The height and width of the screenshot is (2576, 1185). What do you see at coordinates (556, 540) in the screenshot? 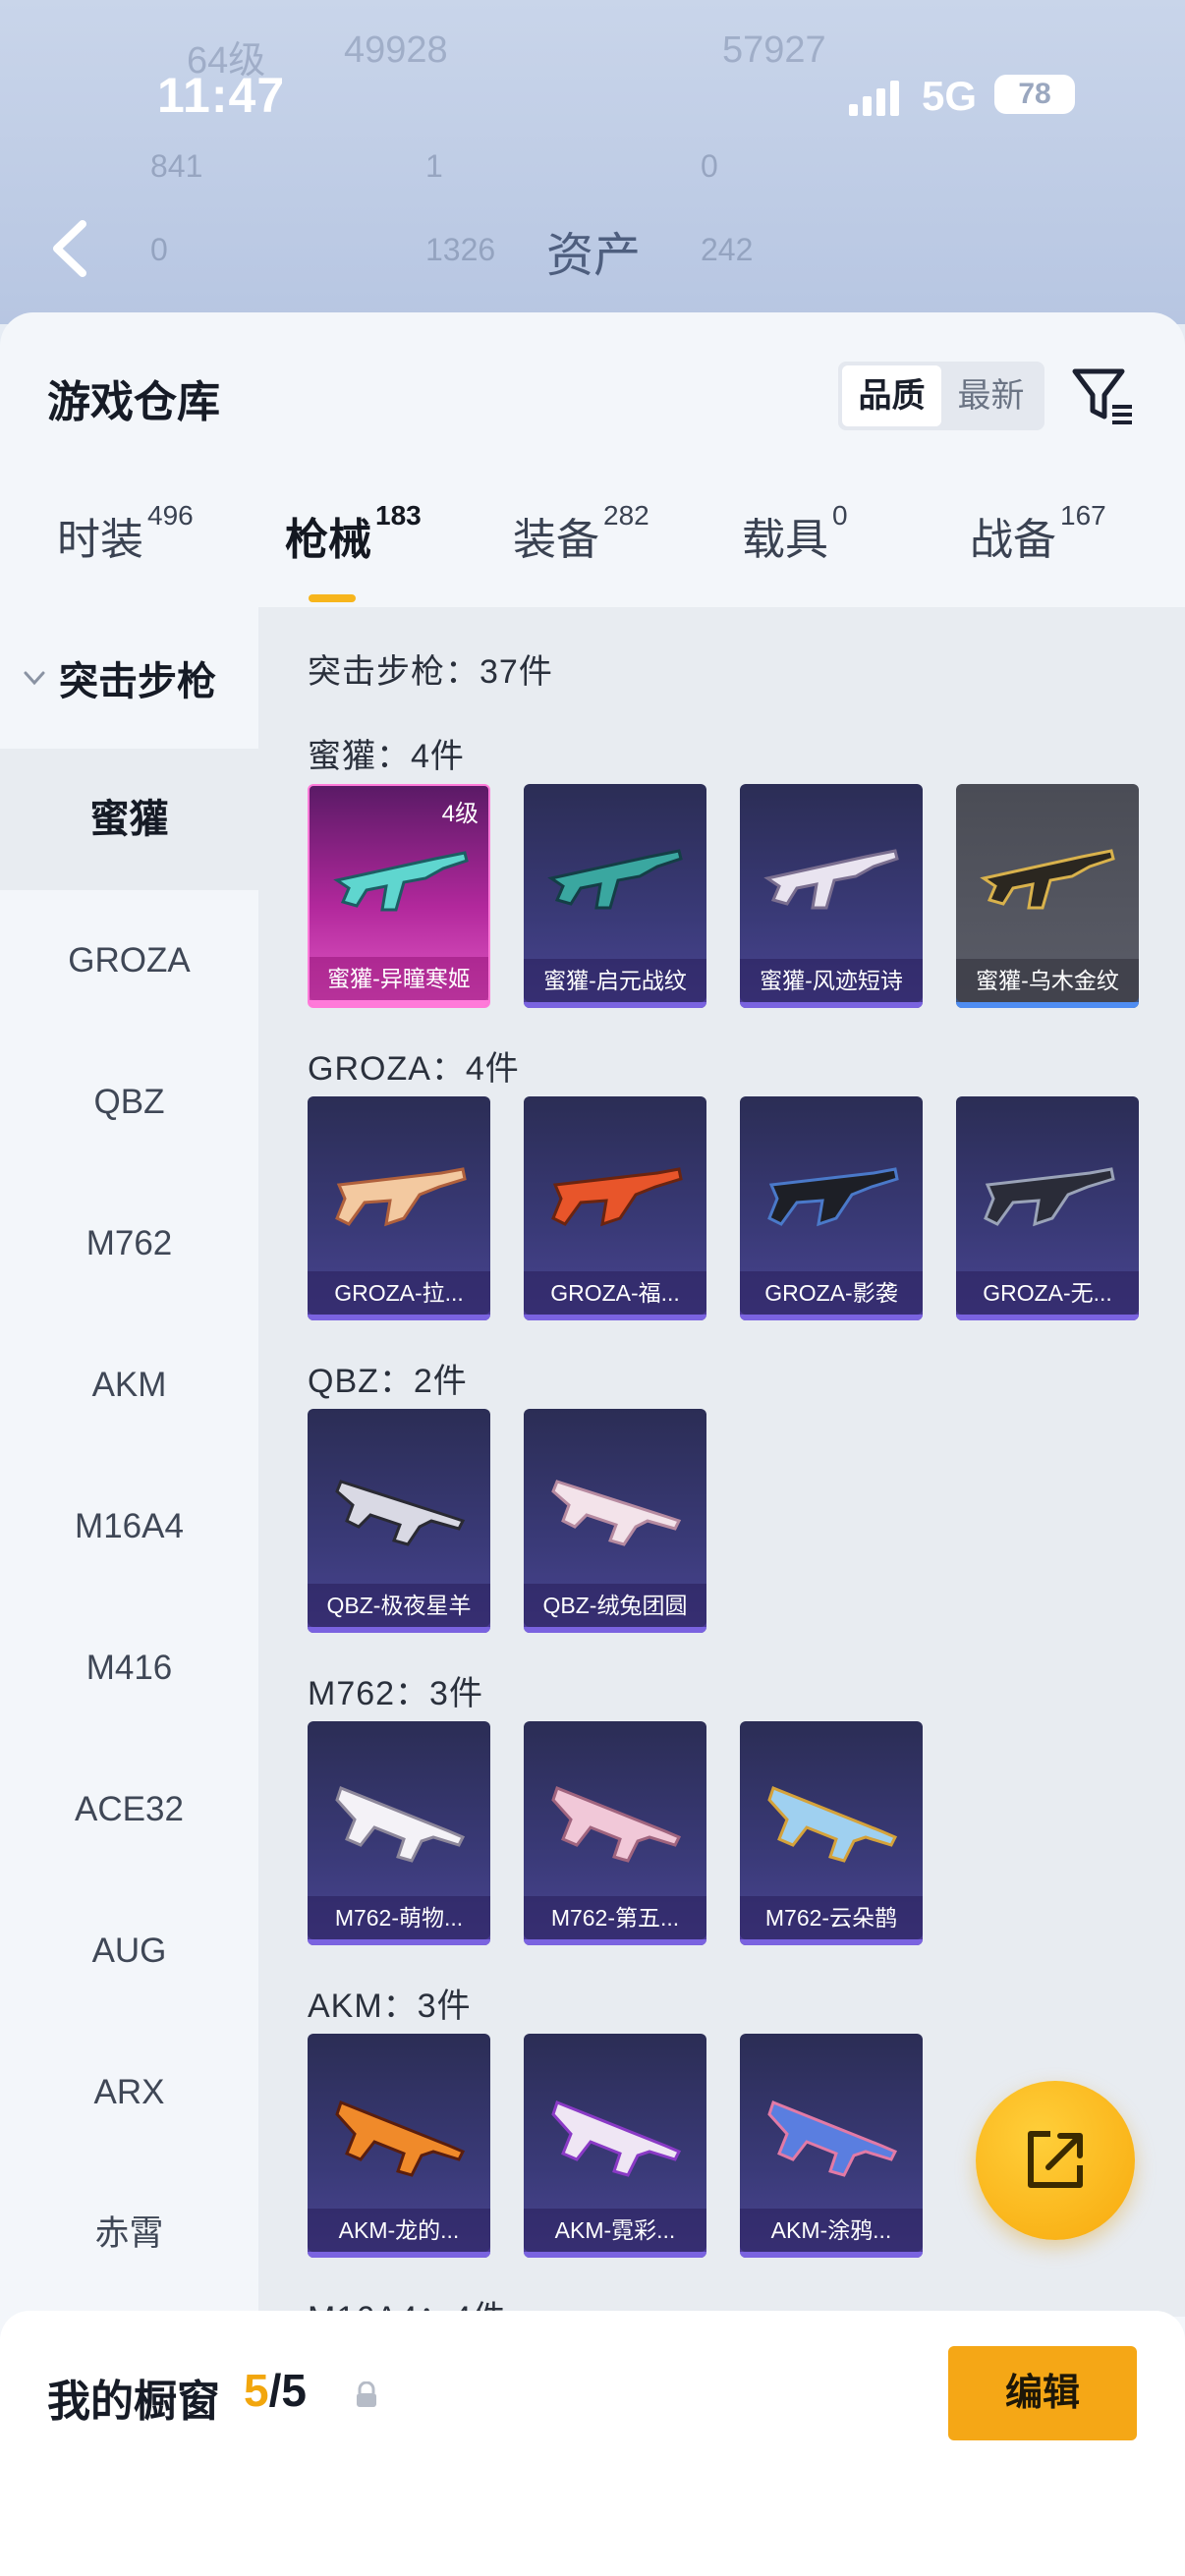
I see `tab-label: 装备` at bounding box center [556, 540].